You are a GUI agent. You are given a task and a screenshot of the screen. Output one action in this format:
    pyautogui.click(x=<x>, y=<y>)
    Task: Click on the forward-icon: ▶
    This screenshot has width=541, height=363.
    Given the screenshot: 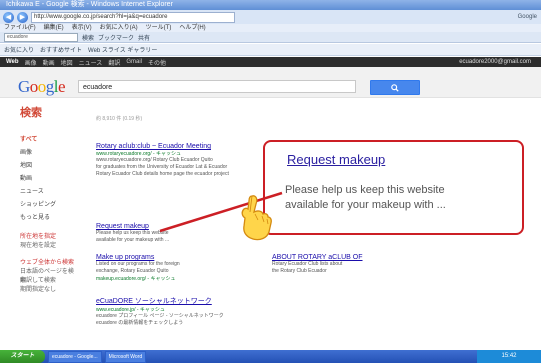 What is the action you would take?
    pyautogui.click(x=22, y=17)
    